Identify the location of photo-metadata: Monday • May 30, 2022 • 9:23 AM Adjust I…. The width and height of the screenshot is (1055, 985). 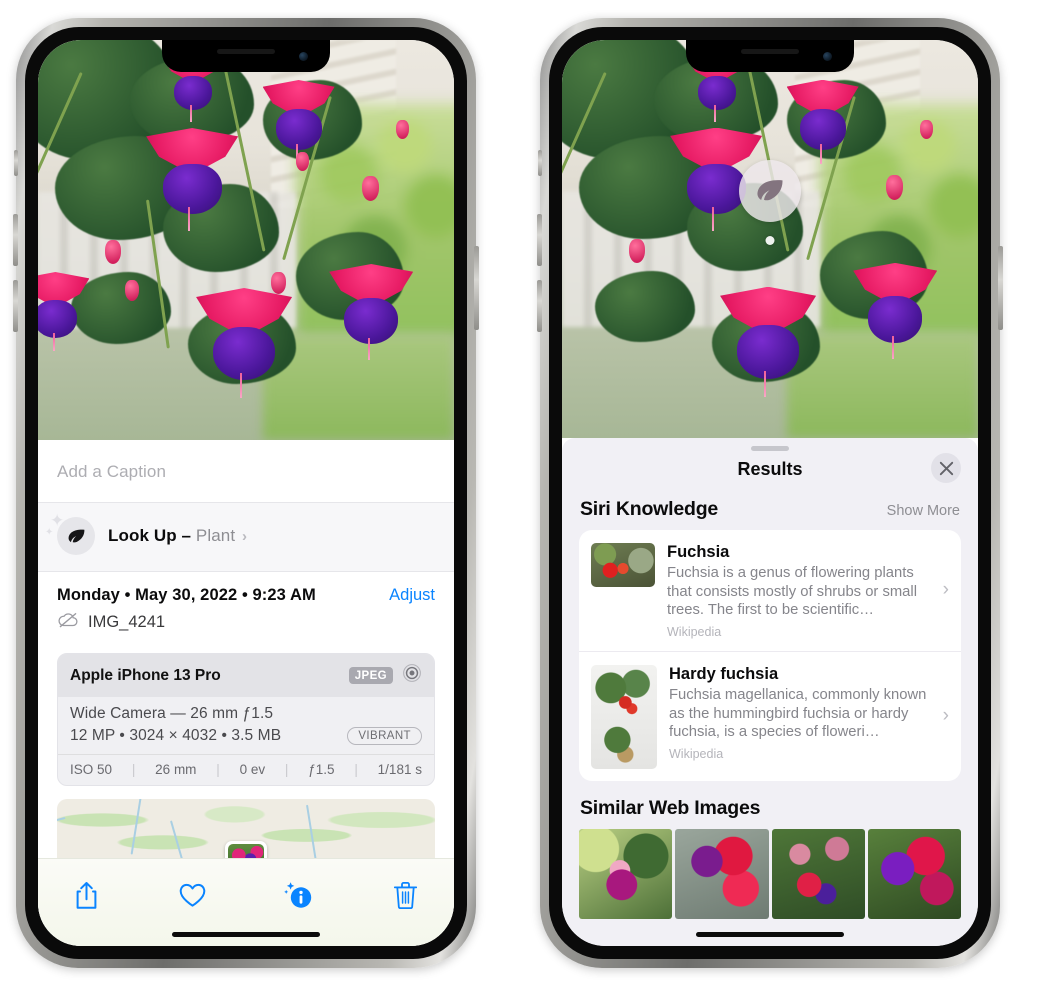
(246, 607).